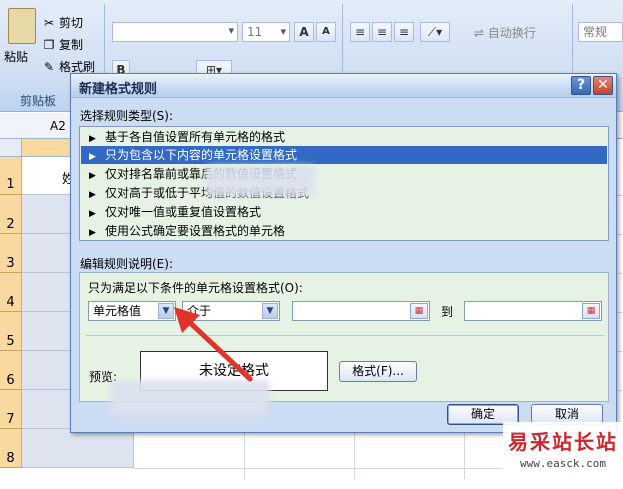 The width and height of the screenshot is (623, 489). Describe the element at coordinates (603, 85) in the screenshot. I see `close-button: ✕` at that location.